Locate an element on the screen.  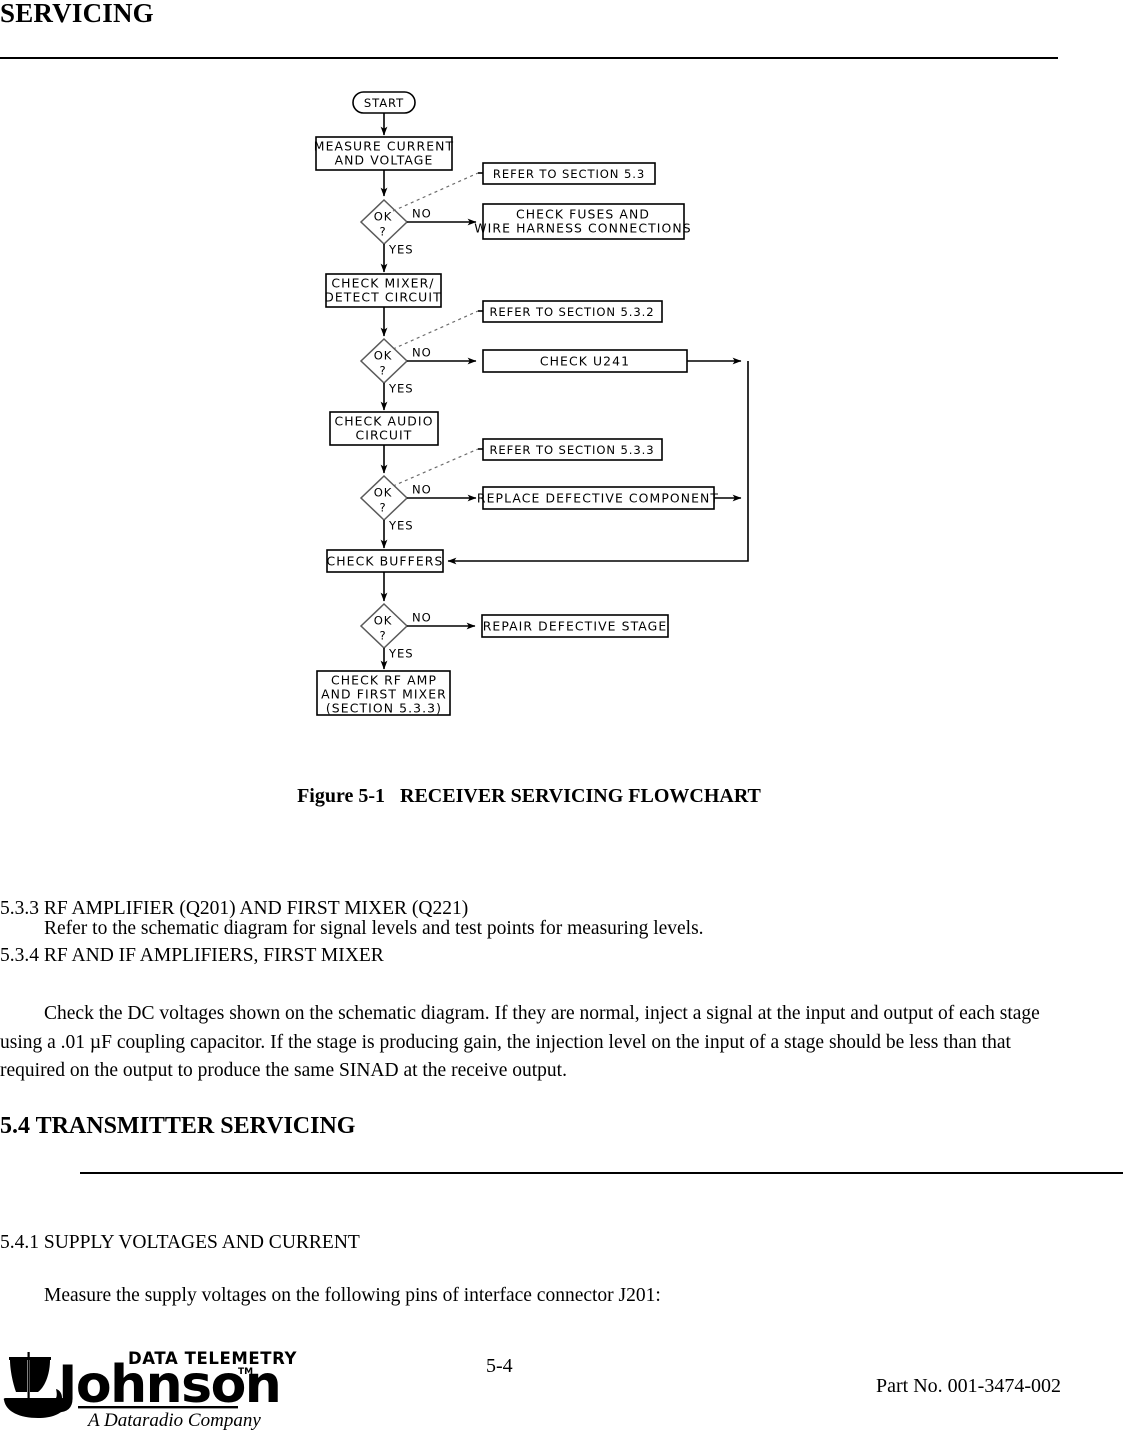
flow-decision-3-label: OK is located at coordinates (383, 493).